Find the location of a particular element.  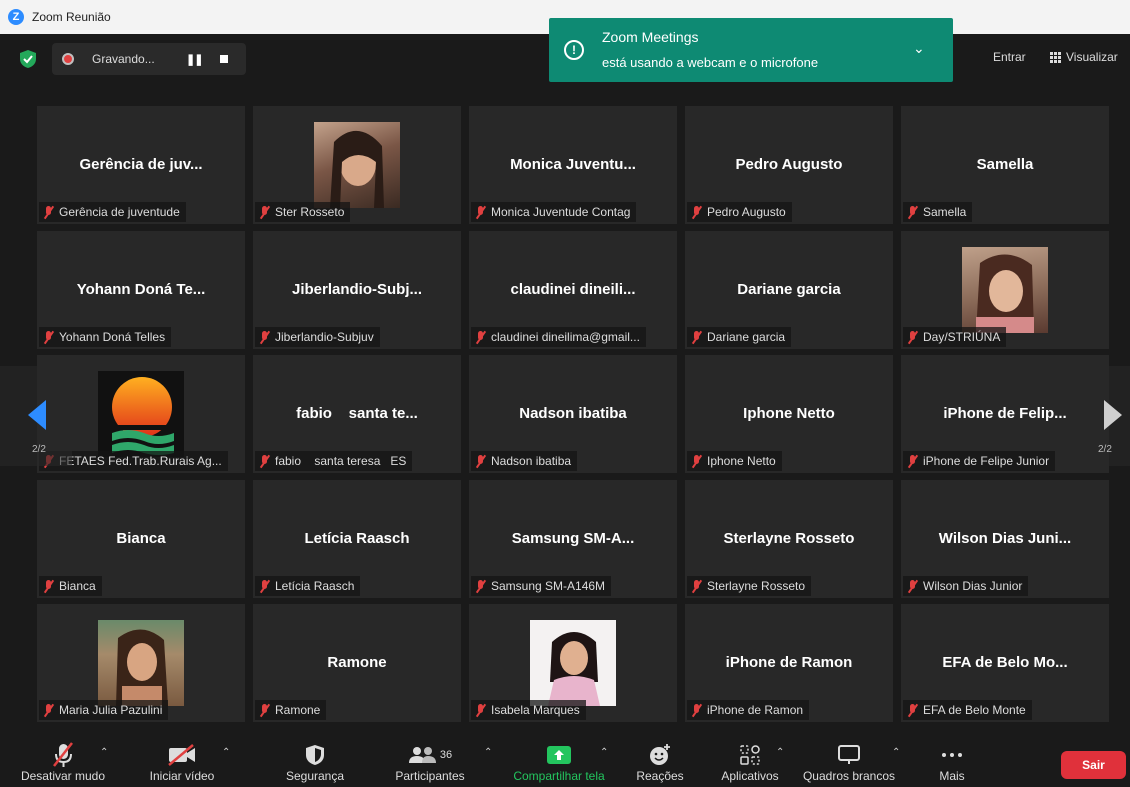

participant-tile: Isabela Marques is located at coordinates (573, 663).